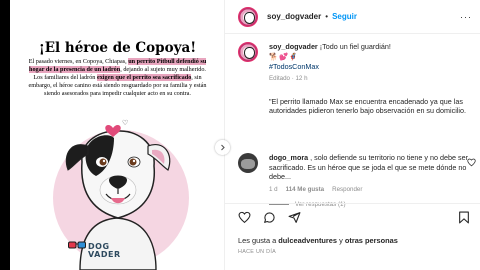 This screenshot has height=270, width=480. I want to click on comment-meta: 1 d 114 Me gusta Responder, so click(373, 189).